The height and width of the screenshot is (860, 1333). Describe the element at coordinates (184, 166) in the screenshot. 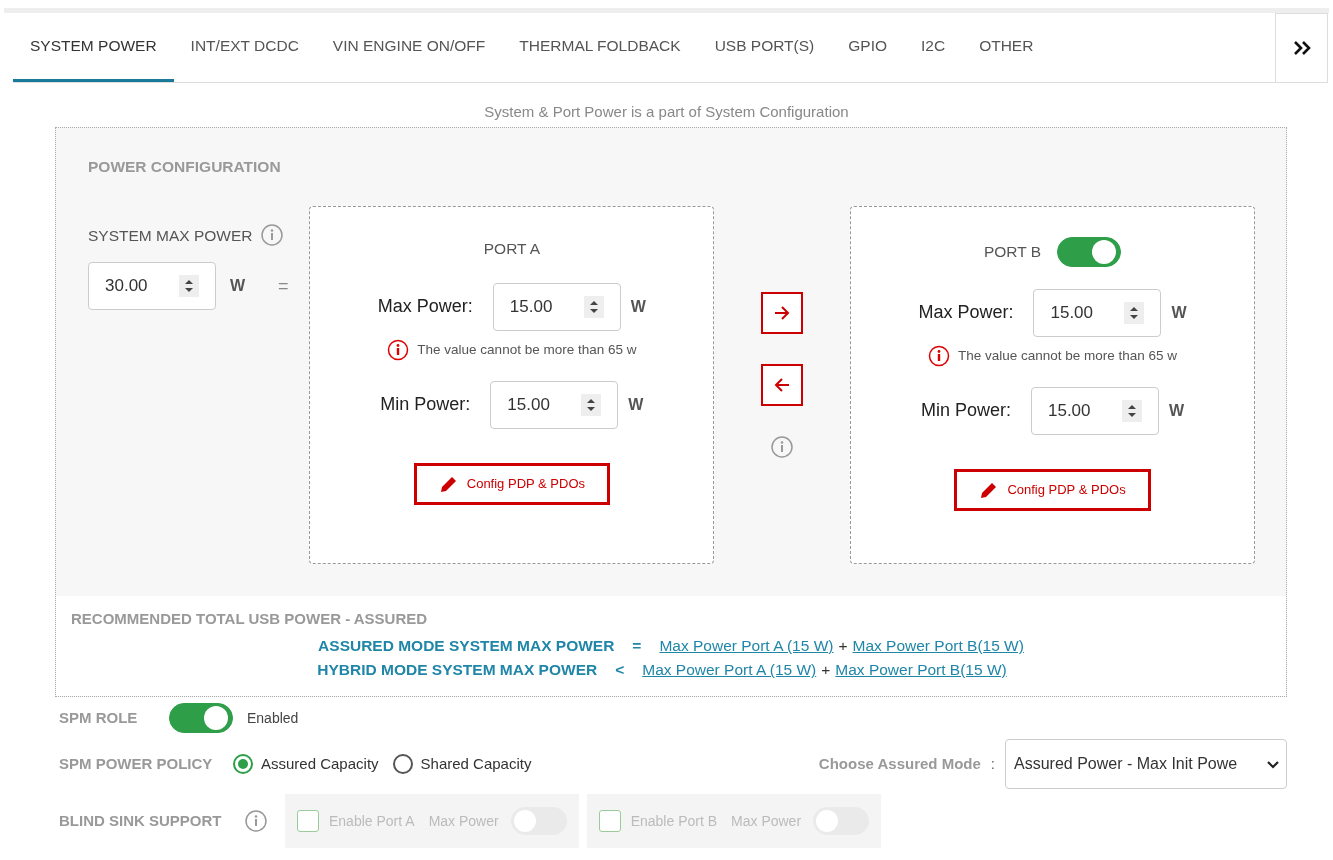

I see `section-title: POWER CONFIGURATION` at that location.